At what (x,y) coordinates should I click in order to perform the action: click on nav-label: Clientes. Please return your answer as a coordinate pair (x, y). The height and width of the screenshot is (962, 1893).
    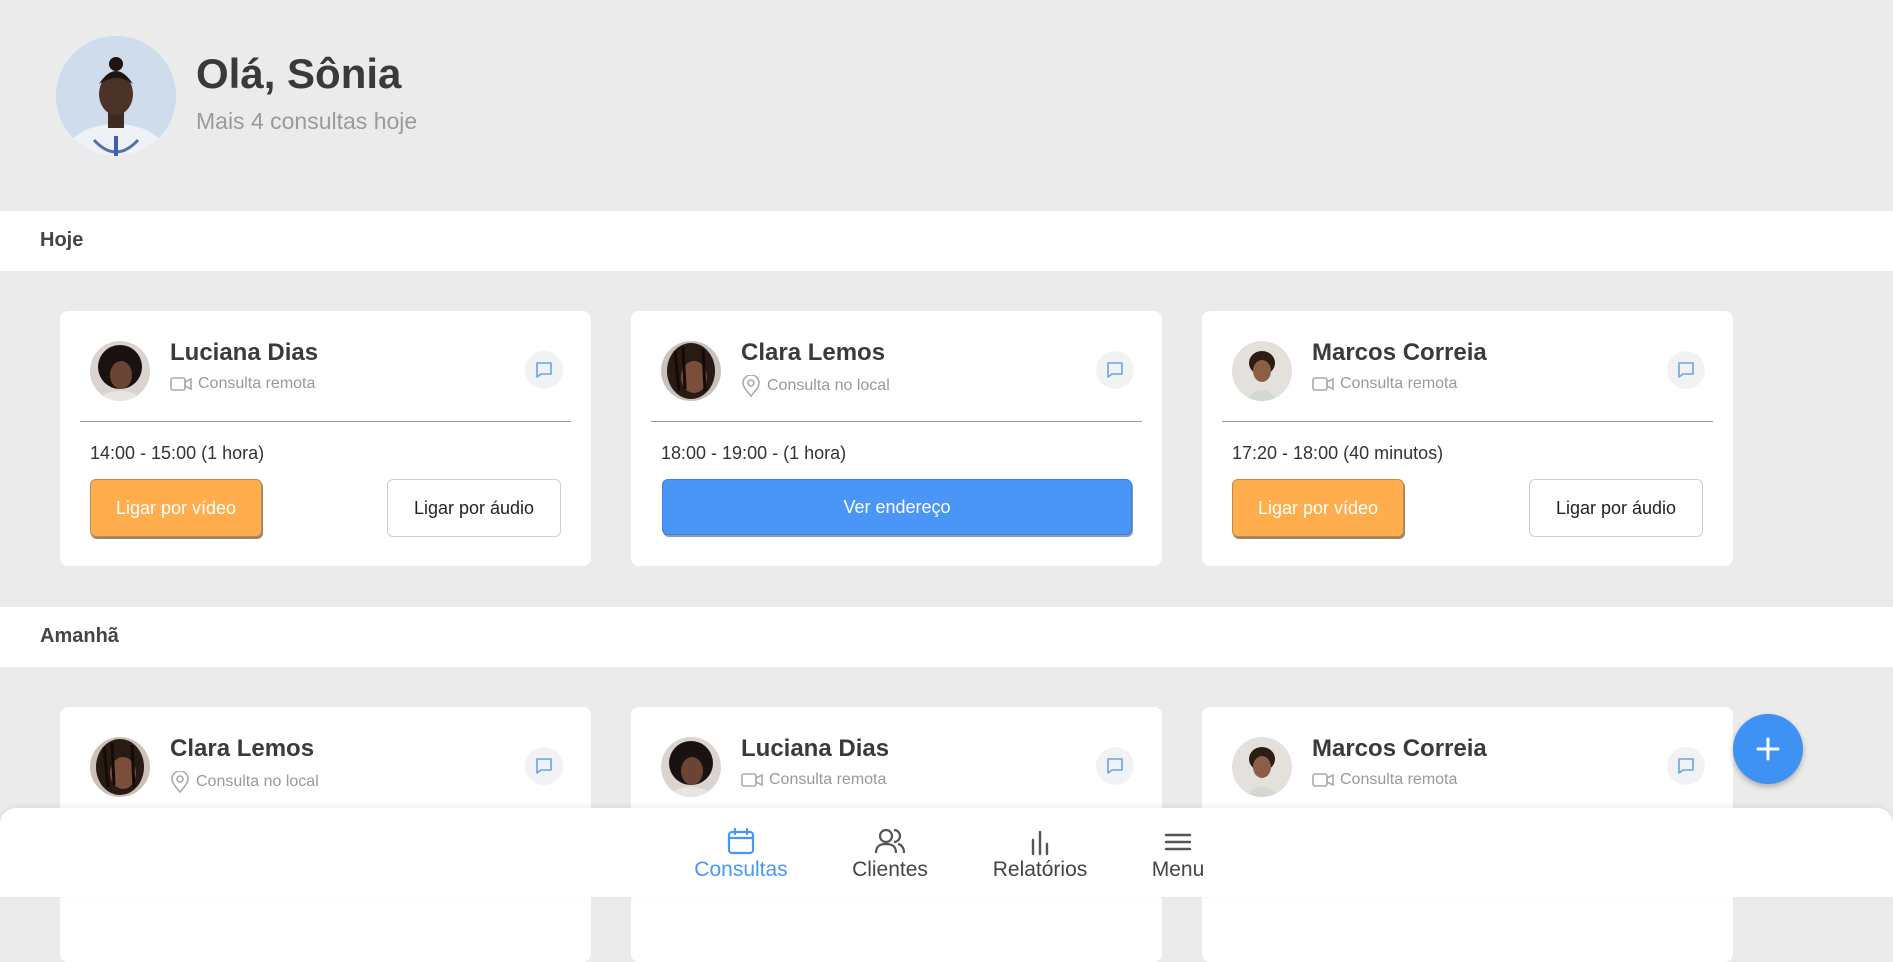
    Looking at the image, I should click on (890, 869).